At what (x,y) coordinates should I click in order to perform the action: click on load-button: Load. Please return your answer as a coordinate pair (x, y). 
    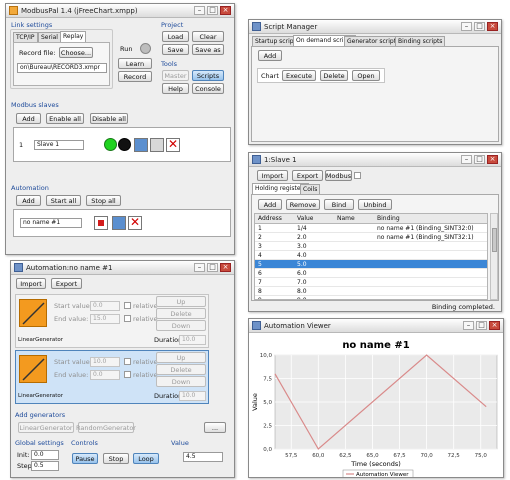
    Looking at the image, I should click on (175, 36).